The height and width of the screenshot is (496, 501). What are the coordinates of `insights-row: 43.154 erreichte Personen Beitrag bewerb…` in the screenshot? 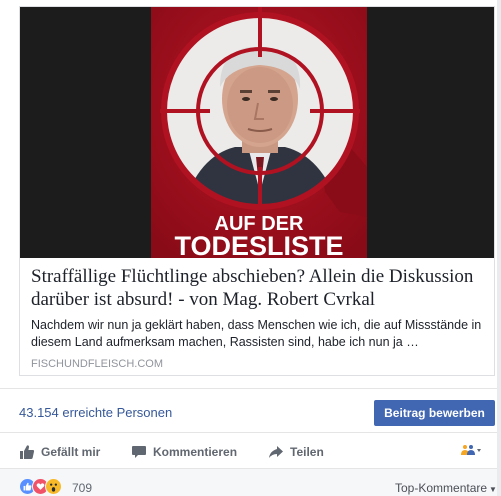 It's located at (250, 410).